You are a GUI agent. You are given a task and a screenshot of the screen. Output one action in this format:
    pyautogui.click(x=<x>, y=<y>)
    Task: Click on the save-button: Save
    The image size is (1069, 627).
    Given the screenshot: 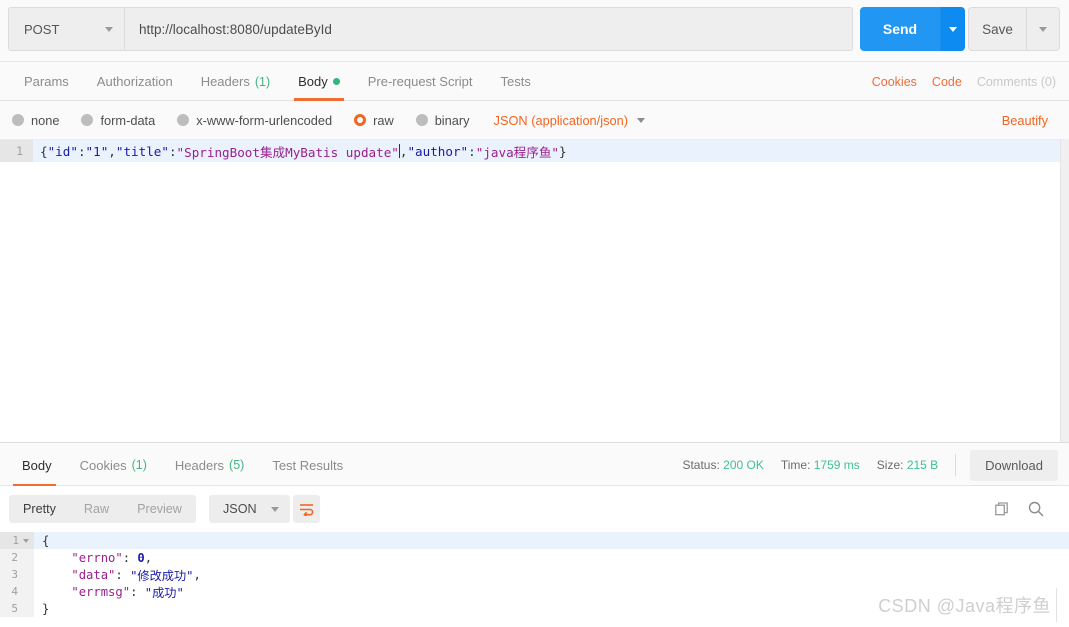 What is the action you would take?
    pyautogui.click(x=997, y=29)
    